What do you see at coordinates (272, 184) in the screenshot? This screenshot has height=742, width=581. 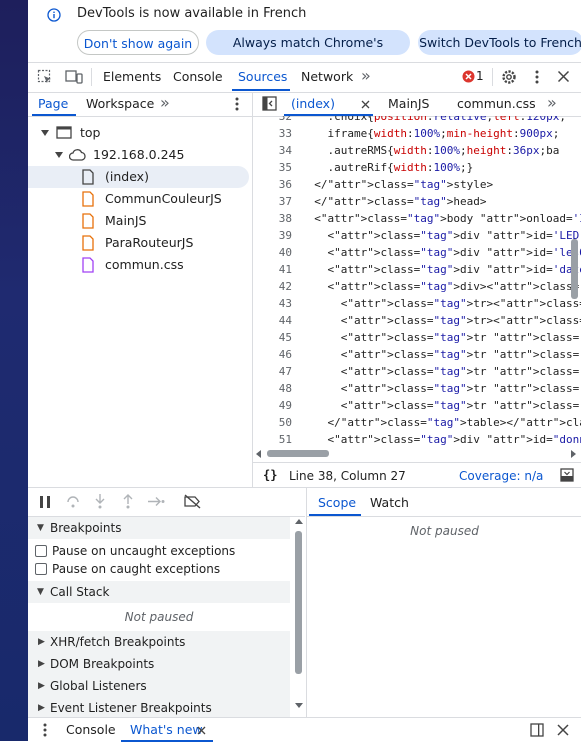 I see `line-number: 36` at bounding box center [272, 184].